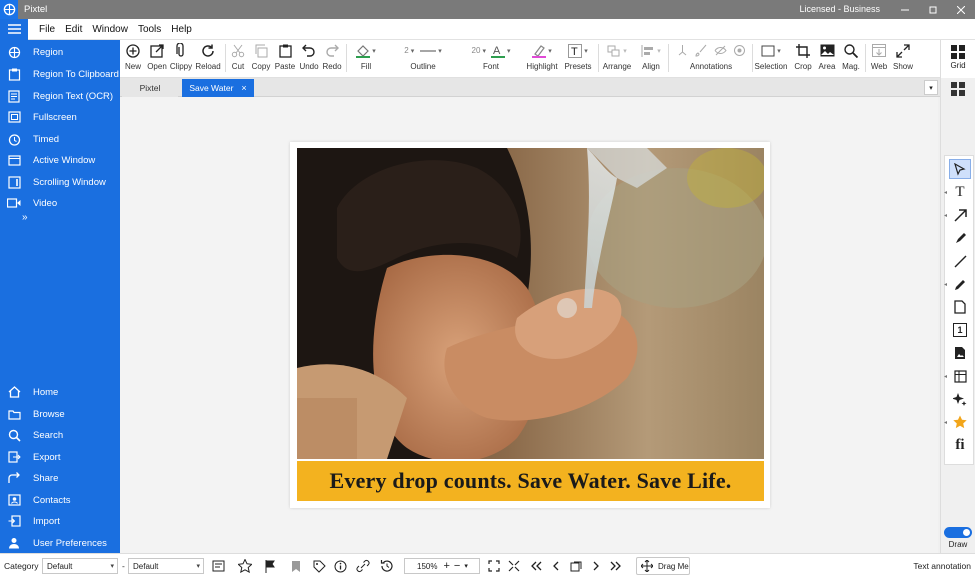  What do you see at coordinates (961, 9) in the screenshot?
I see `close-window-button` at bounding box center [961, 9].